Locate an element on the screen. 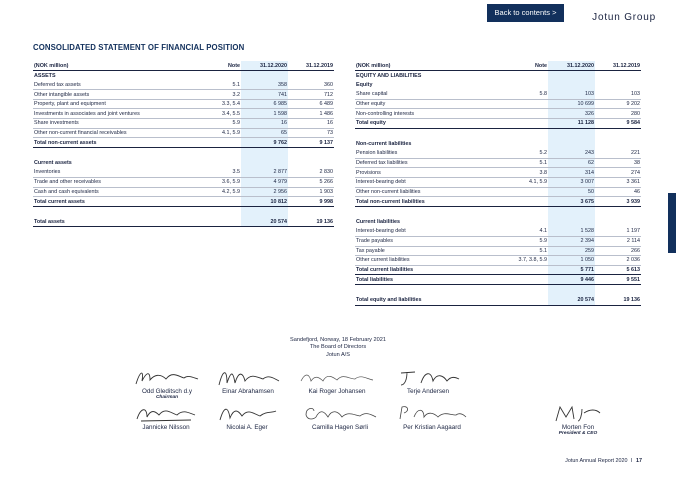  signature-nicolai-eger: Nicolai A. Eger is located at coordinates (247, 417).